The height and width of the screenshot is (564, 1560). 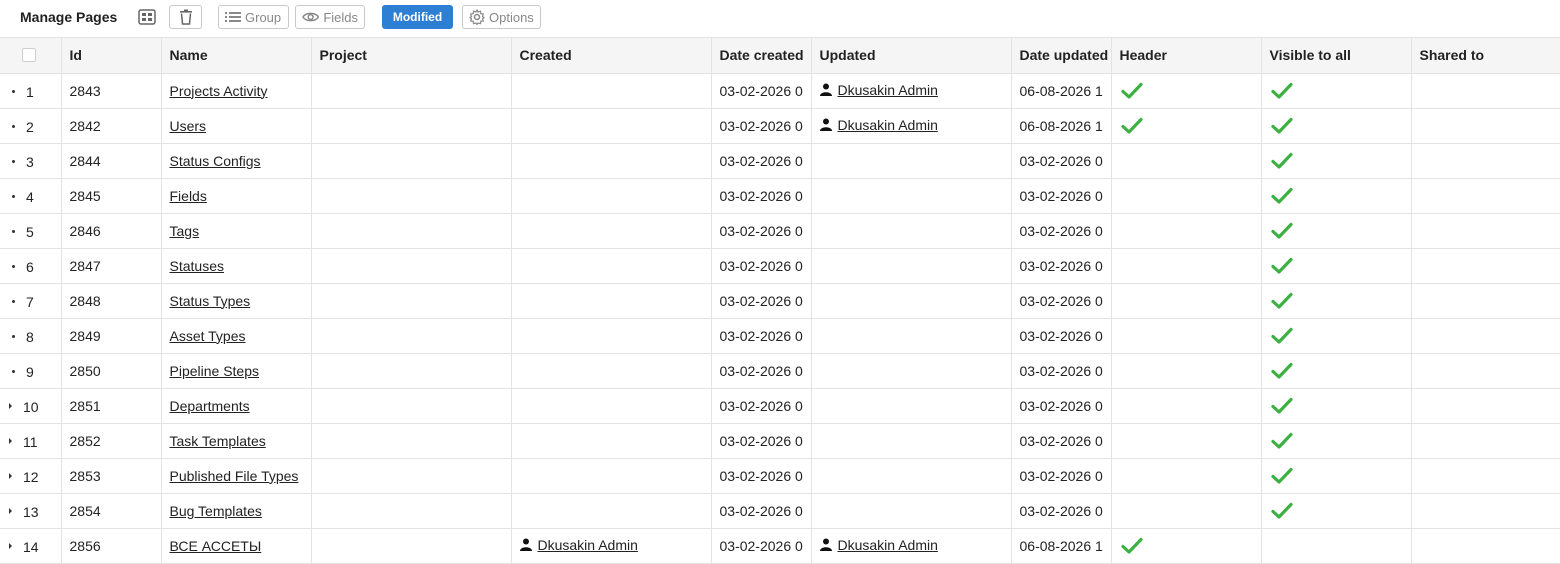 What do you see at coordinates (236, 56) in the screenshot?
I see `column-header-name: Name` at bounding box center [236, 56].